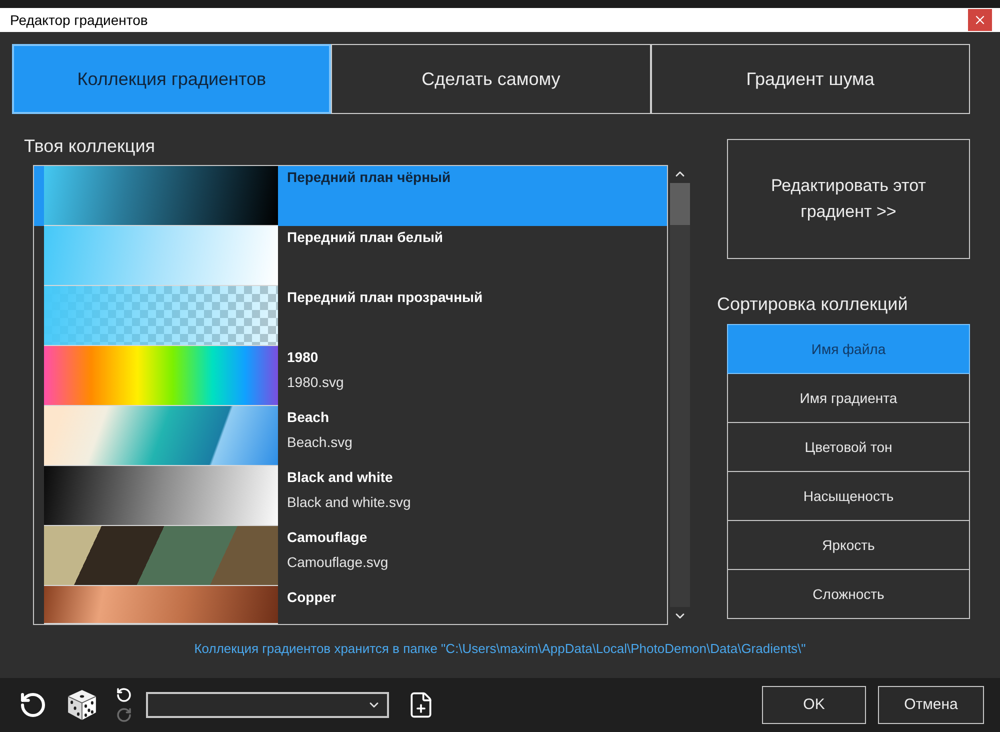  What do you see at coordinates (848, 447) in the screenshot?
I see `sort-option: Цветовой тон` at bounding box center [848, 447].